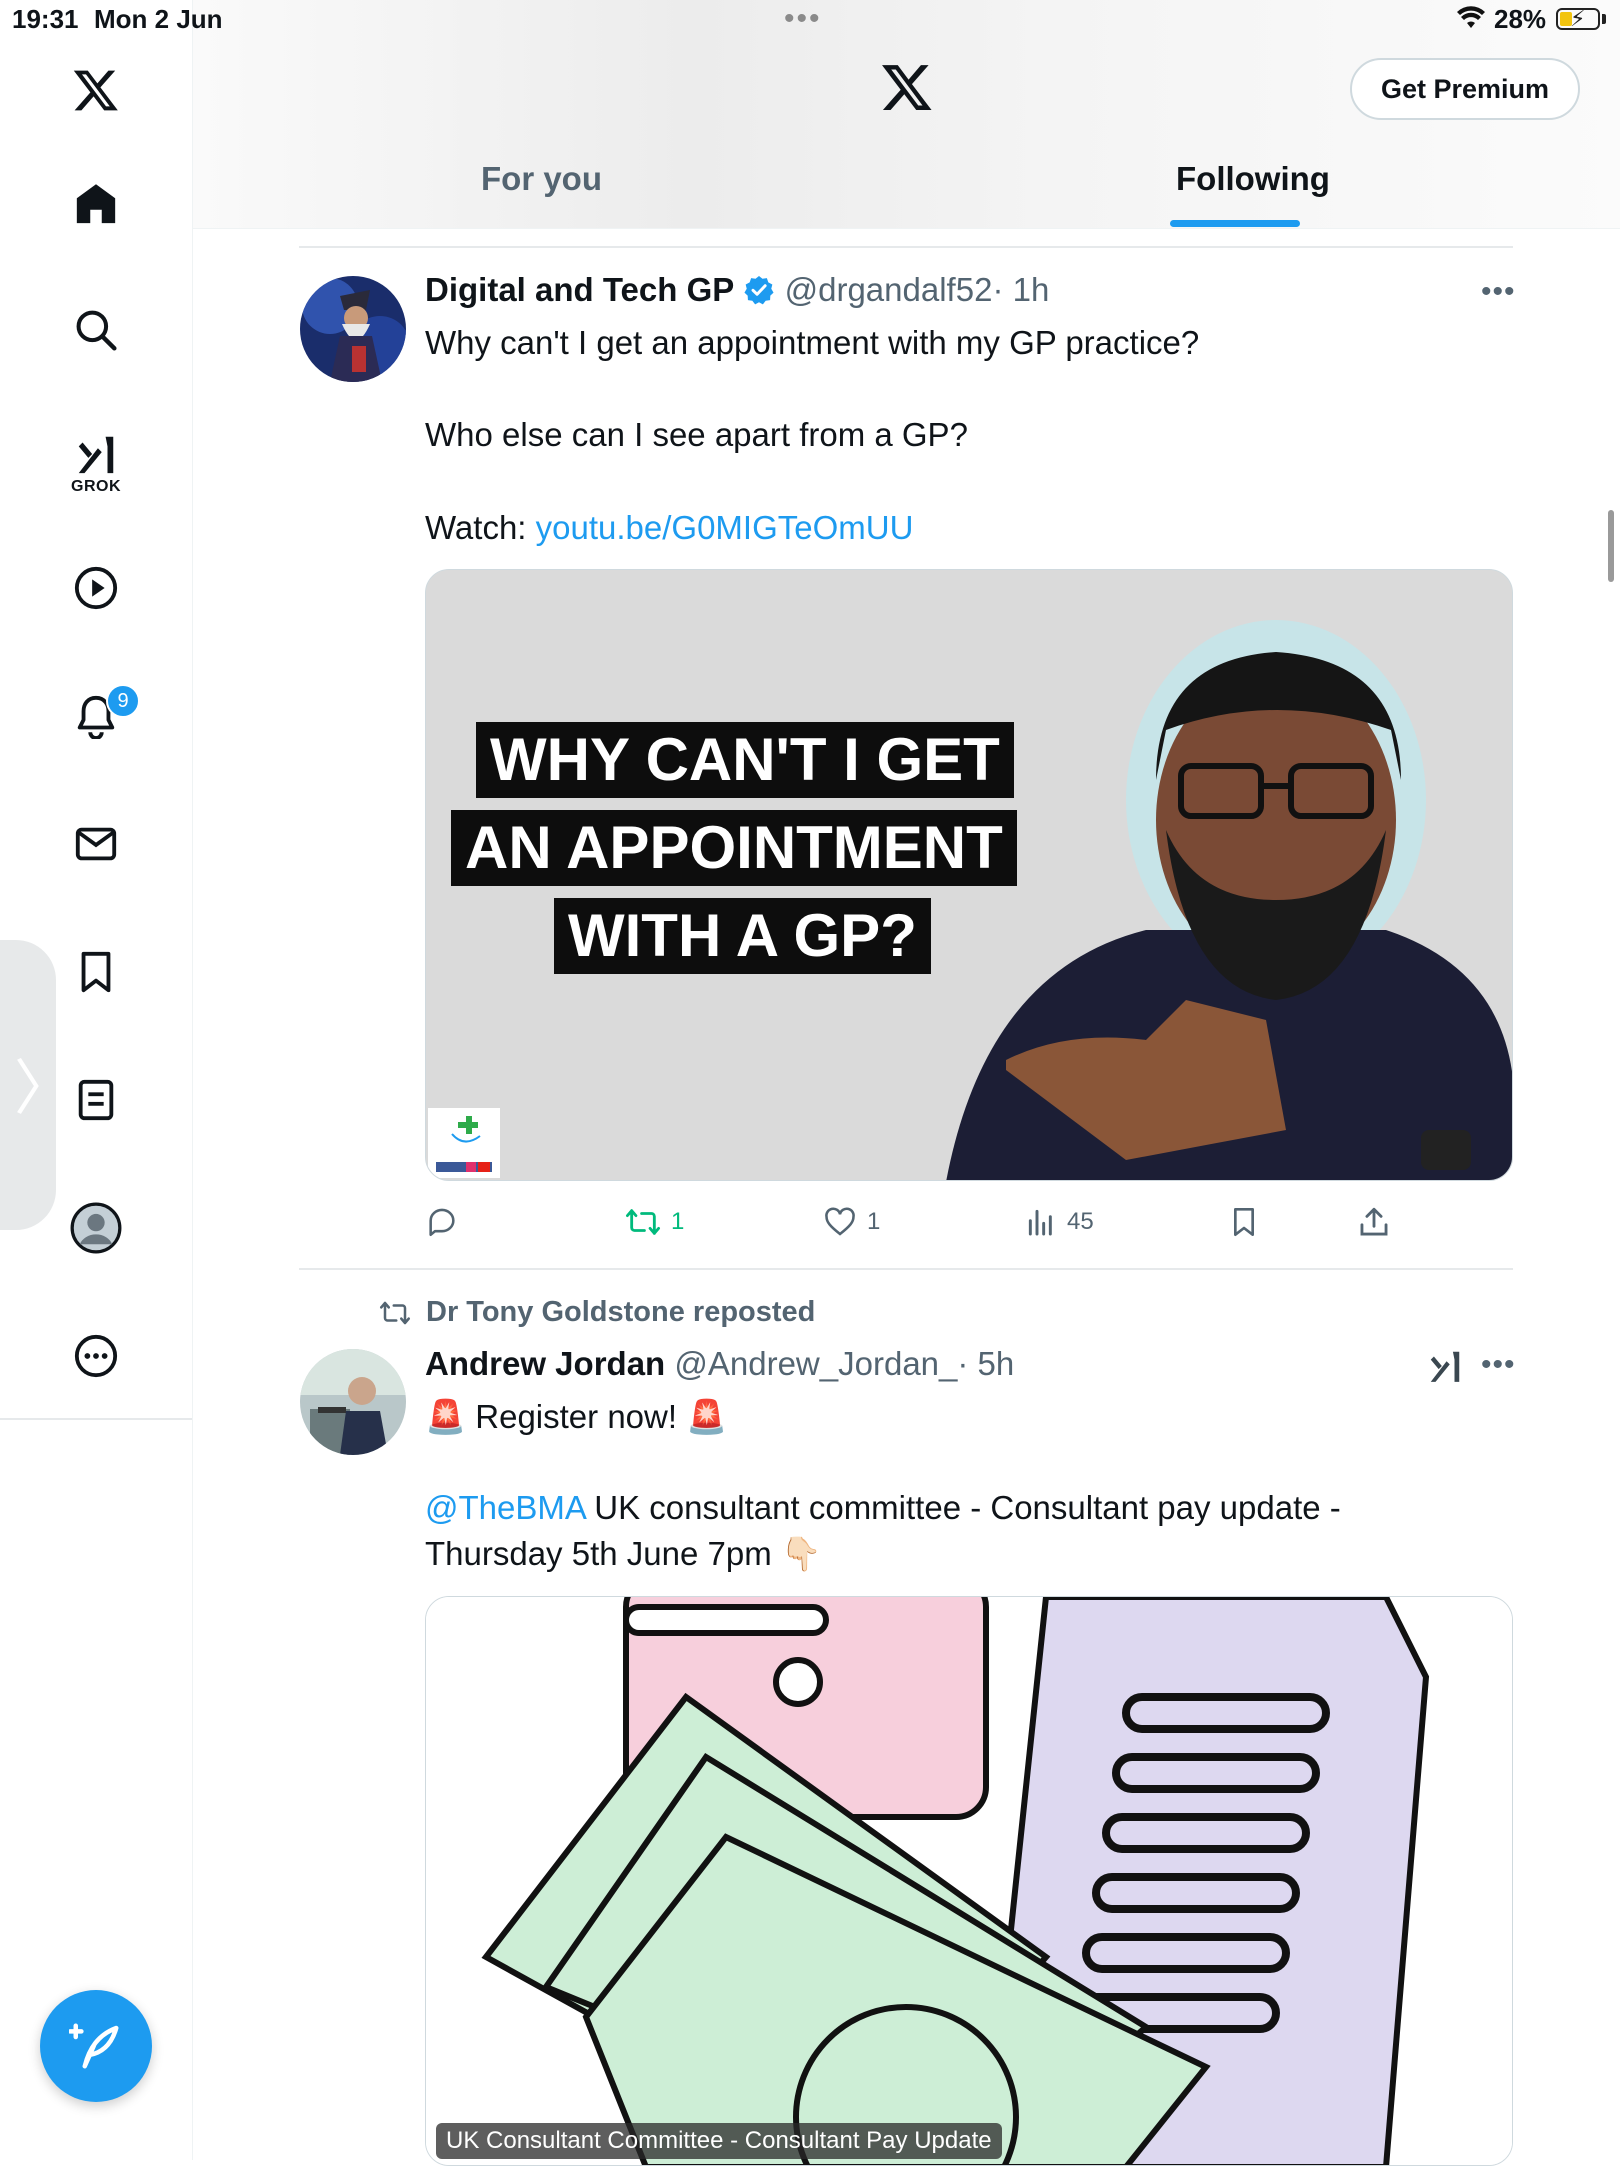 The image size is (1620, 2166). I want to click on share-icon, so click(1374, 1221).